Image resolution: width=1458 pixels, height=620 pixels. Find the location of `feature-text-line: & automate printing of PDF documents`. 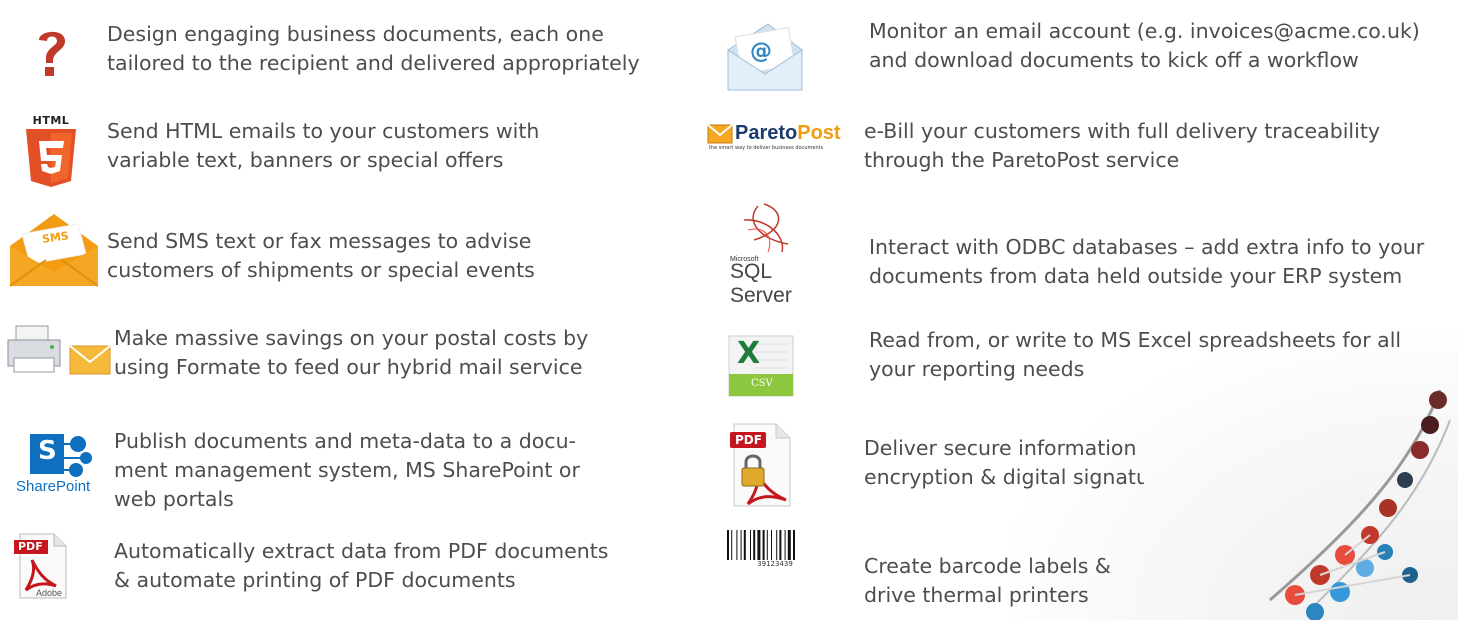

feature-text-line: & automate printing of PDF documents is located at coordinates (315, 580).